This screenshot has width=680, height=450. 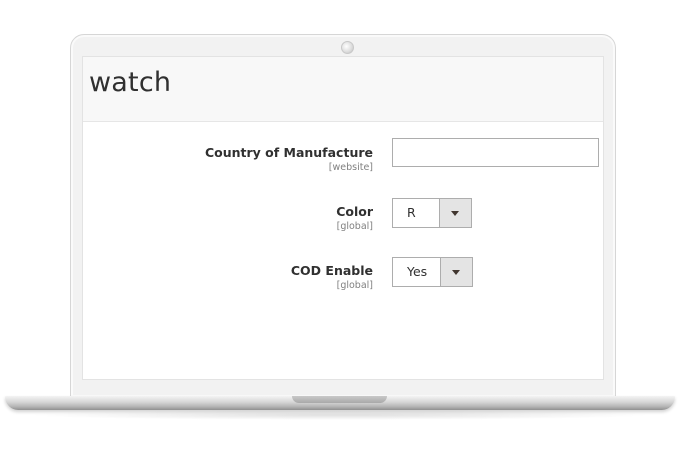 What do you see at coordinates (417, 271) in the screenshot?
I see `select-value: Yes` at bounding box center [417, 271].